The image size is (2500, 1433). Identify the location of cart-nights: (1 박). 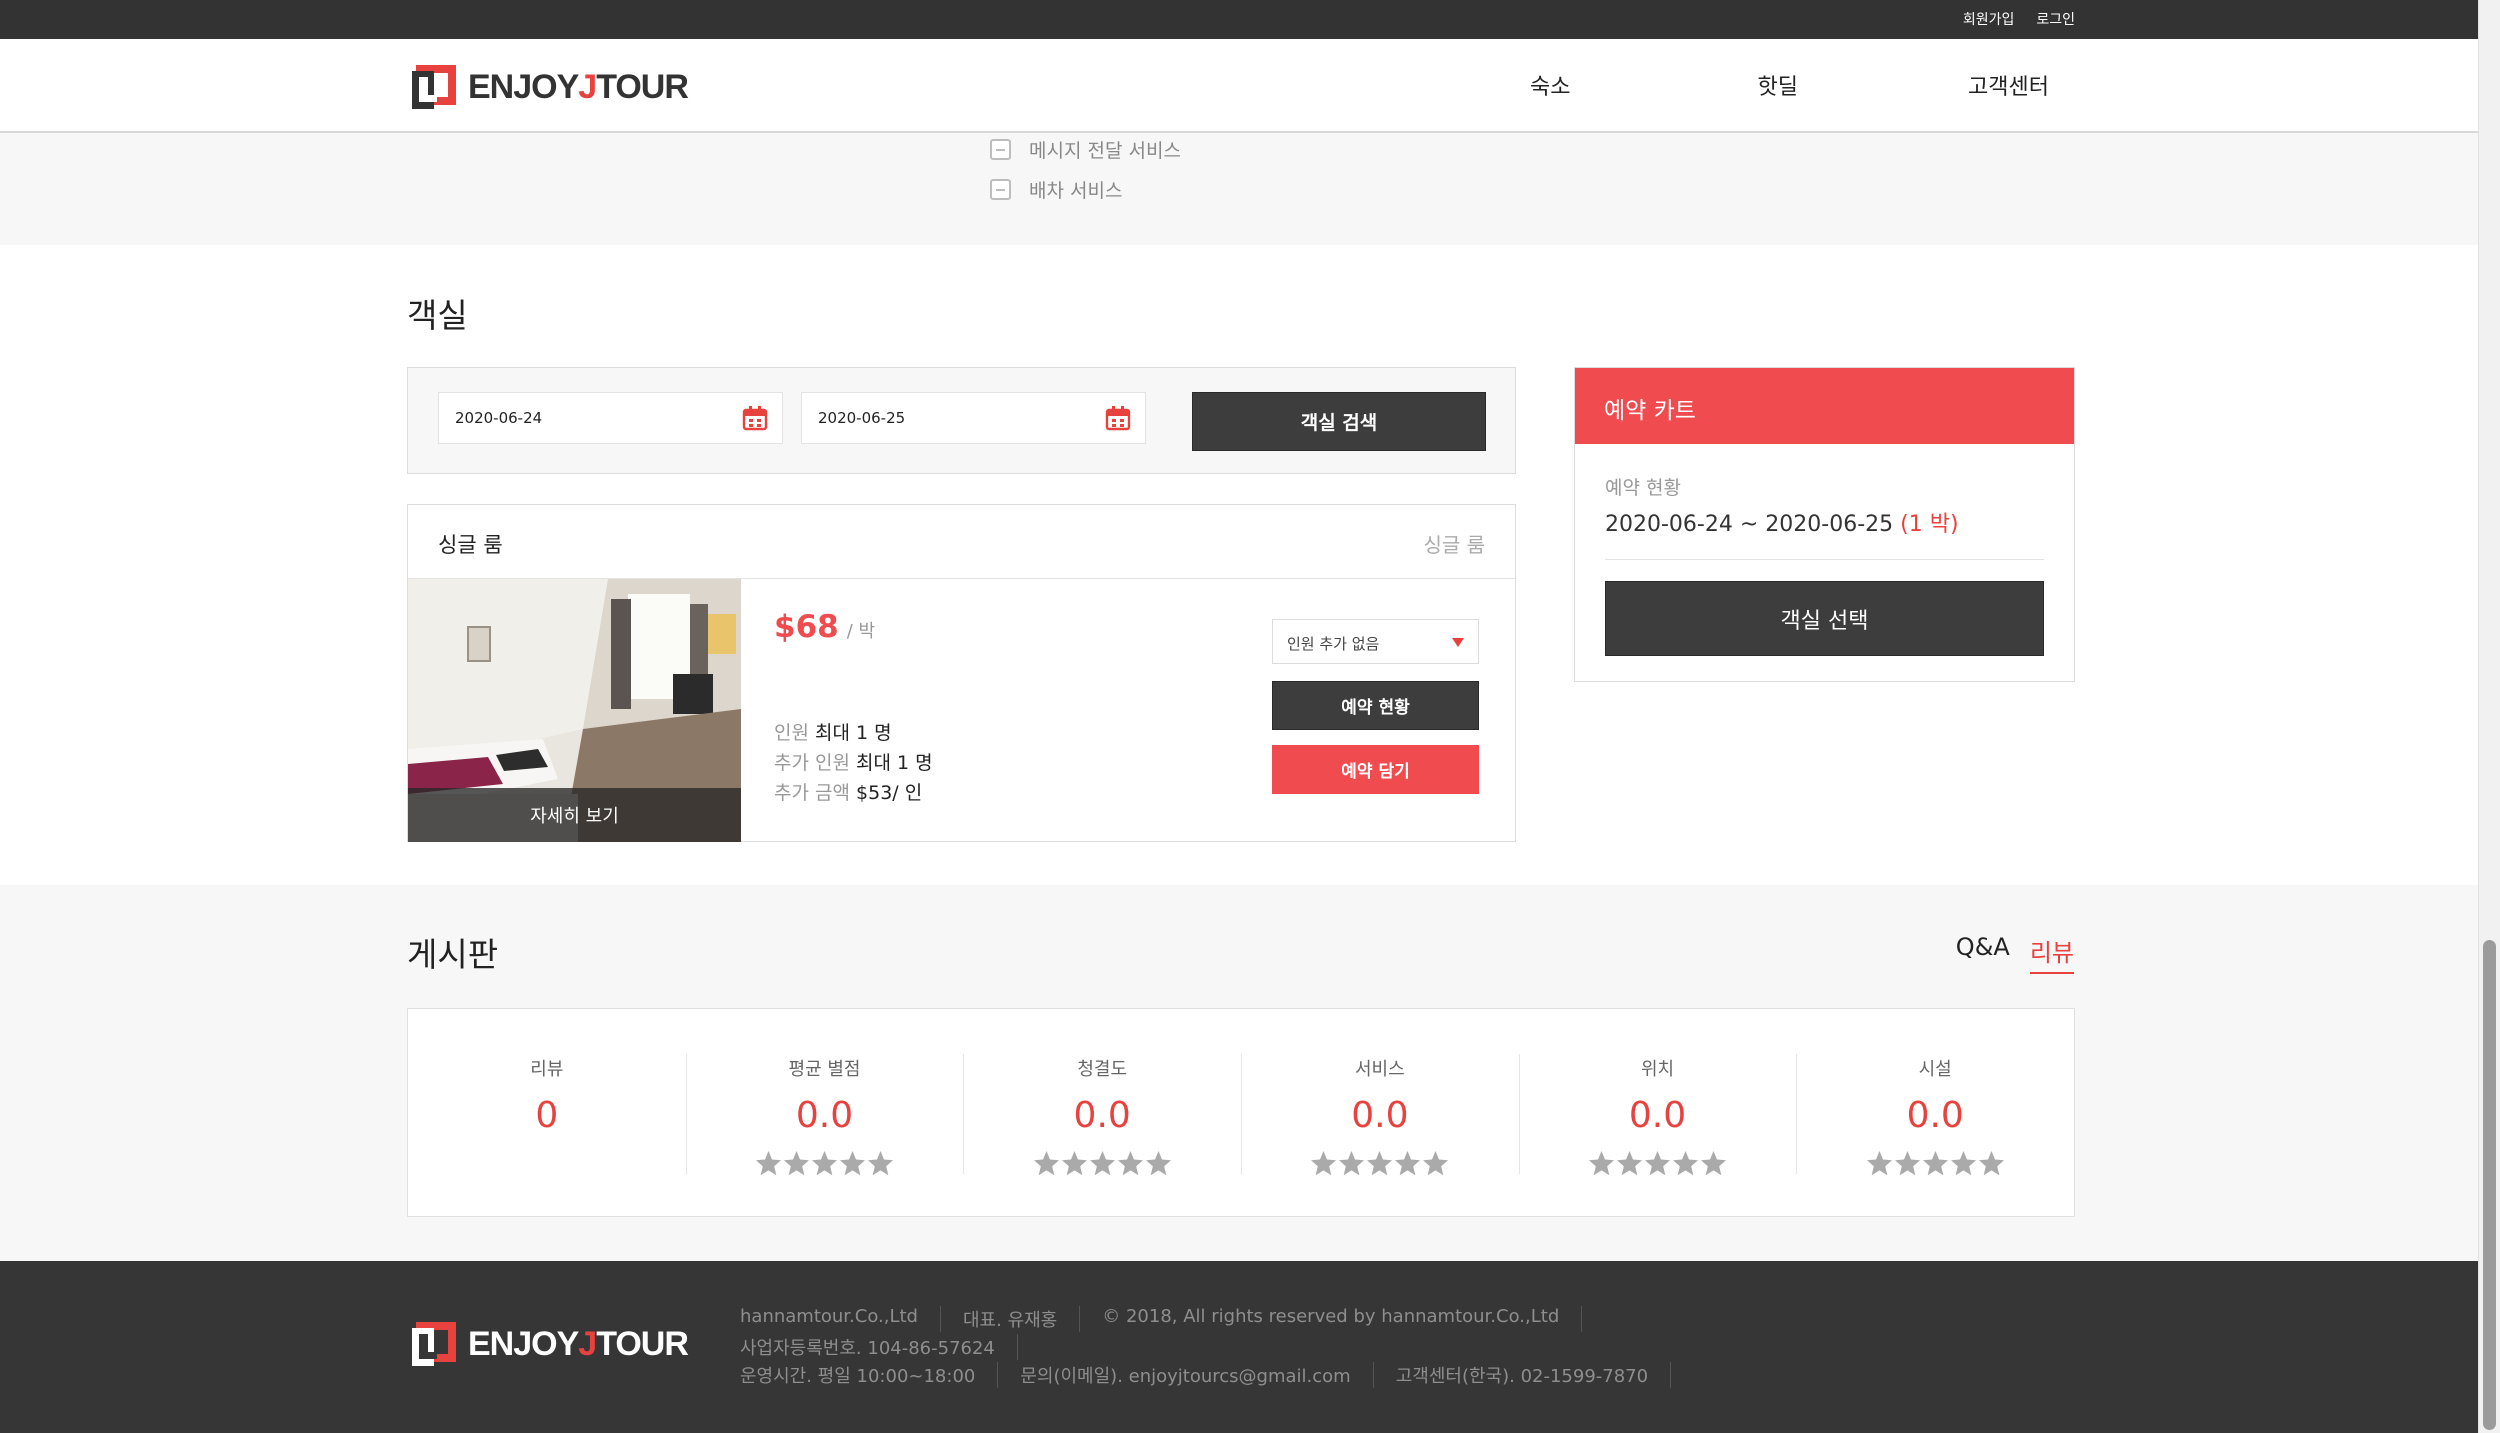
(1929, 524).